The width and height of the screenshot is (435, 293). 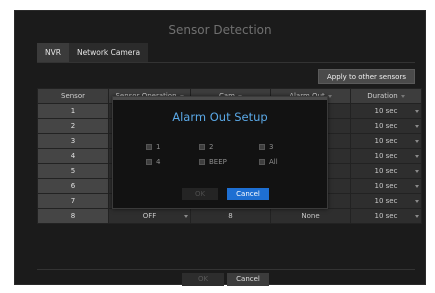 I want to click on footer-ok-button: OK, so click(x=203, y=279).